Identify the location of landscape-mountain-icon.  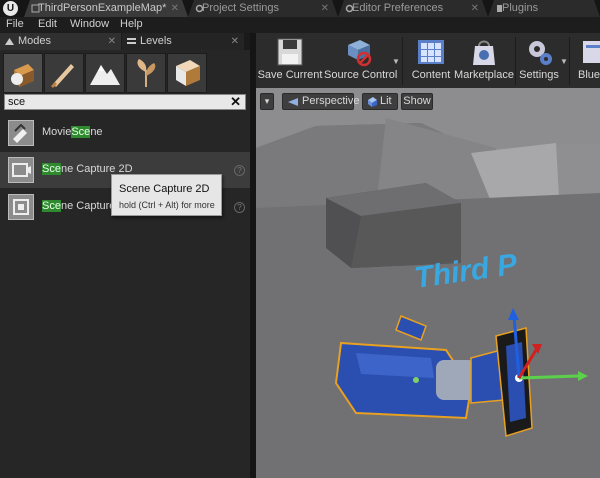
(105, 75).